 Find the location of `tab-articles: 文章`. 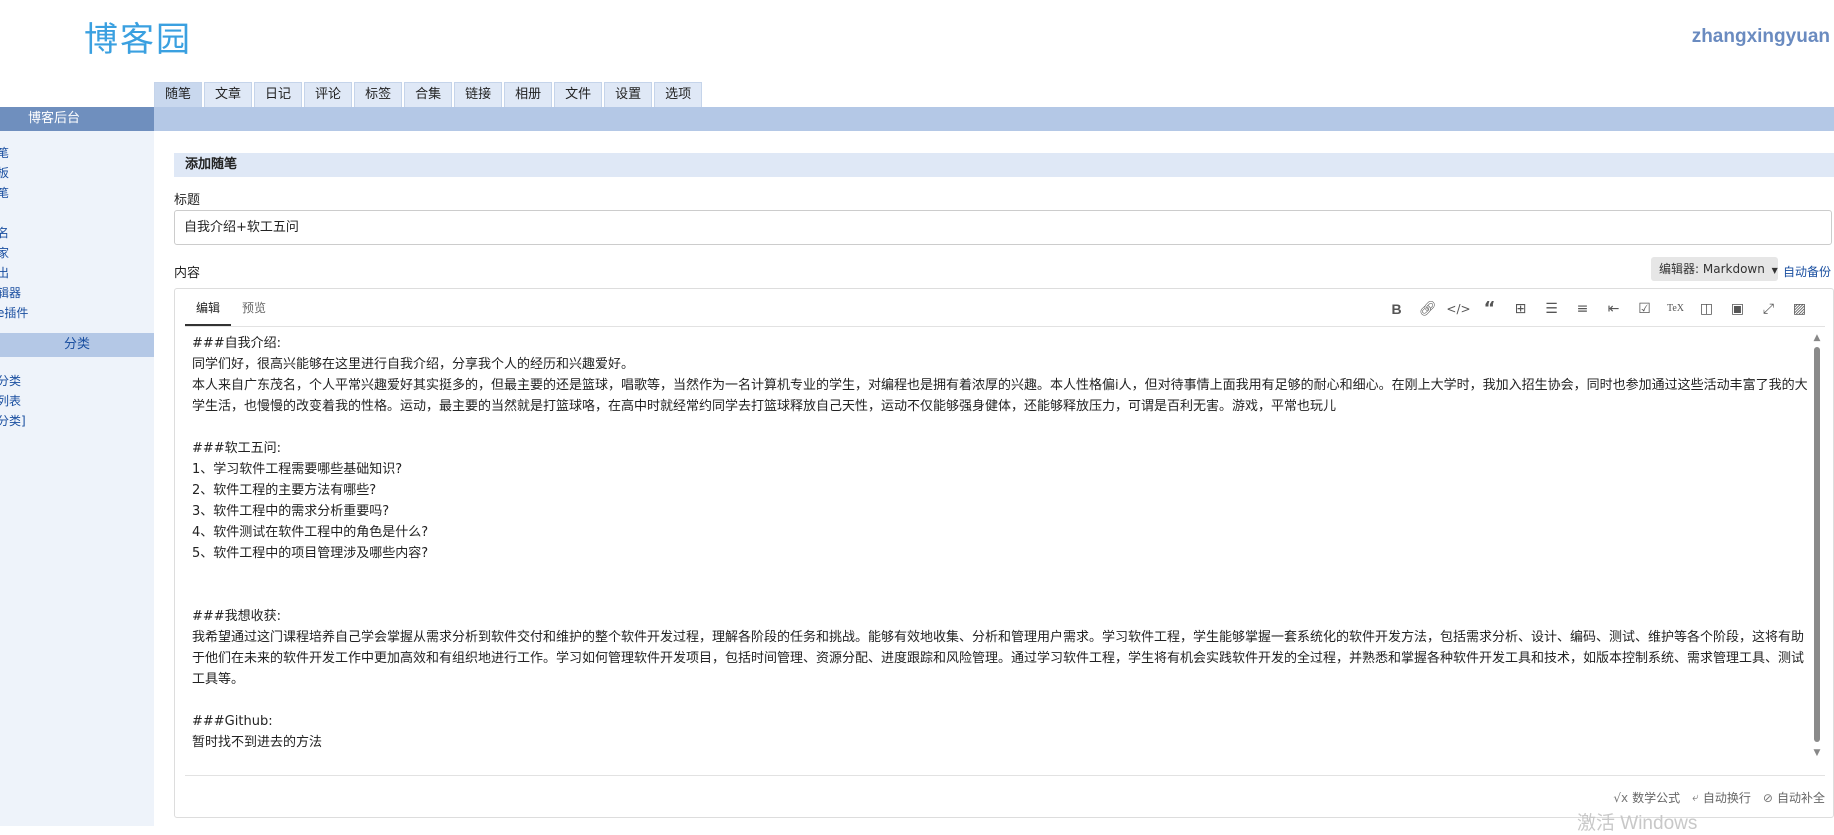

tab-articles: 文章 is located at coordinates (228, 94).